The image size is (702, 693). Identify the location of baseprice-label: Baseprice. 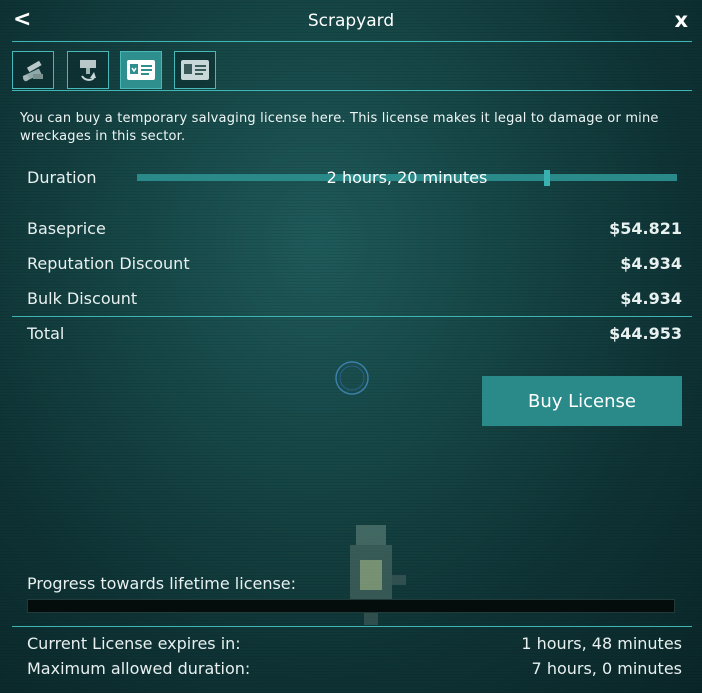
(66, 228).